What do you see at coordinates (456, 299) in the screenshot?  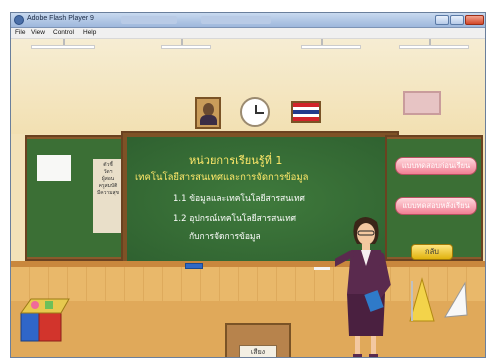 I see `paper-fan-icon` at bounding box center [456, 299].